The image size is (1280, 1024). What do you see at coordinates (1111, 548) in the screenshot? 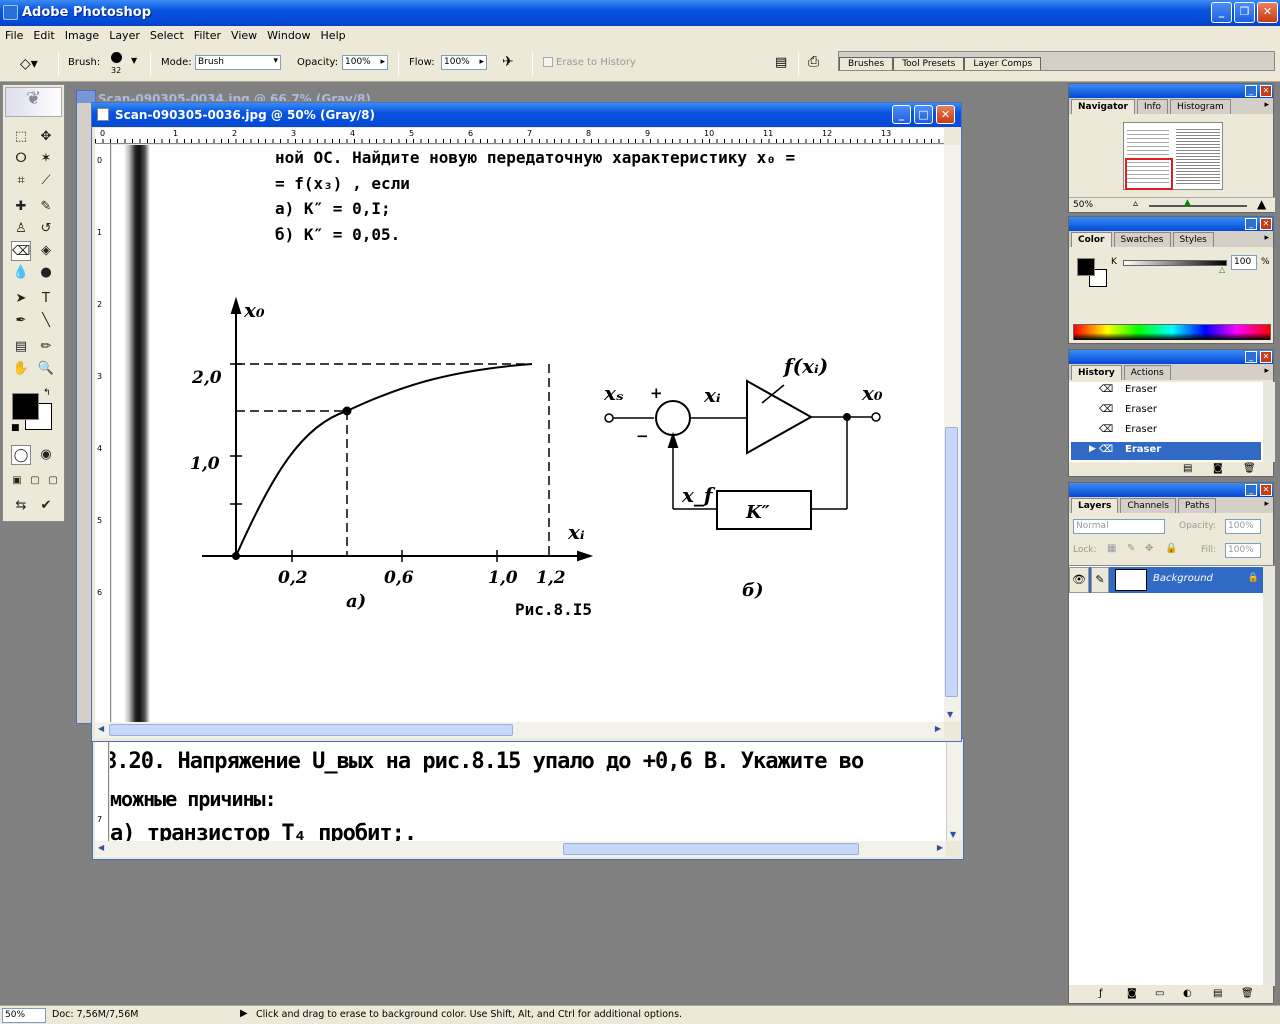
I see `lock-transparency-icon: ▦` at bounding box center [1111, 548].